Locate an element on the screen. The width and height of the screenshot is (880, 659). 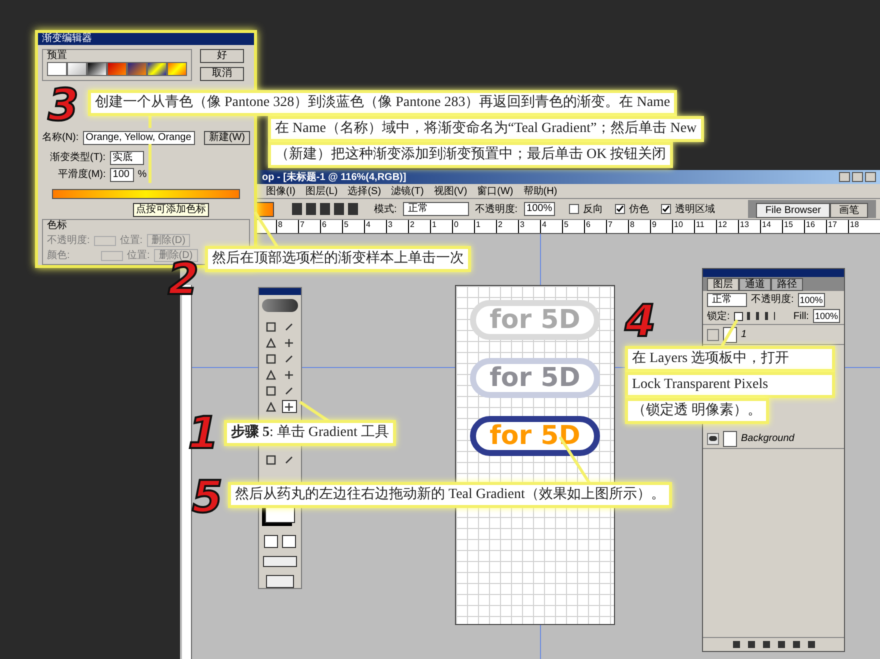
callout-text: 然后从药丸的左边往右边拖动新的 Teal Gradient（效果如上图所示）。 is located at coordinates (450, 495).